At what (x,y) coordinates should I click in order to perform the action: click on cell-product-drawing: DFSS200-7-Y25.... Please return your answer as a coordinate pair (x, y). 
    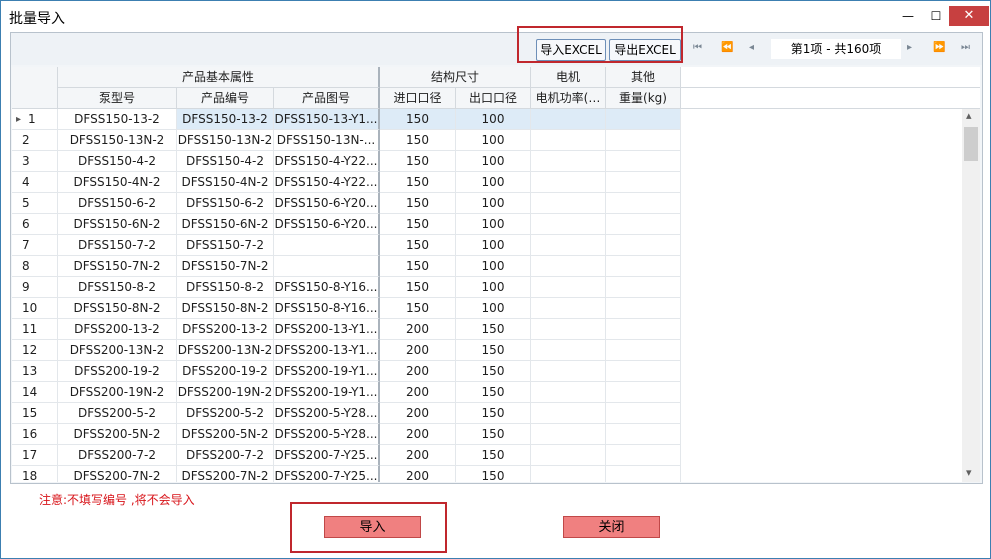
    Looking at the image, I should click on (327, 474).